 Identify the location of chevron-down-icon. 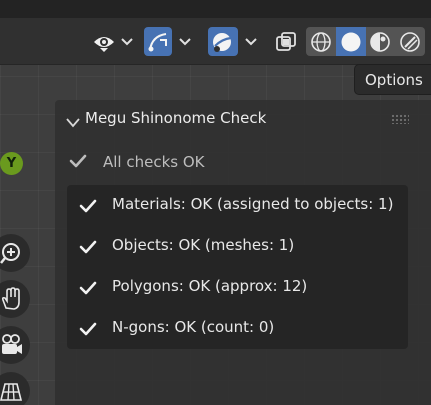
(73, 122).